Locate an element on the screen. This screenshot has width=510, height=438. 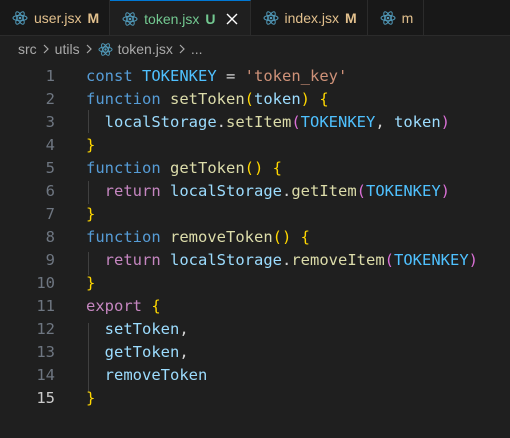
editor-tab-bar: user.jsx M token.jsx U index.jsx M m is located at coordinates (255, 18).